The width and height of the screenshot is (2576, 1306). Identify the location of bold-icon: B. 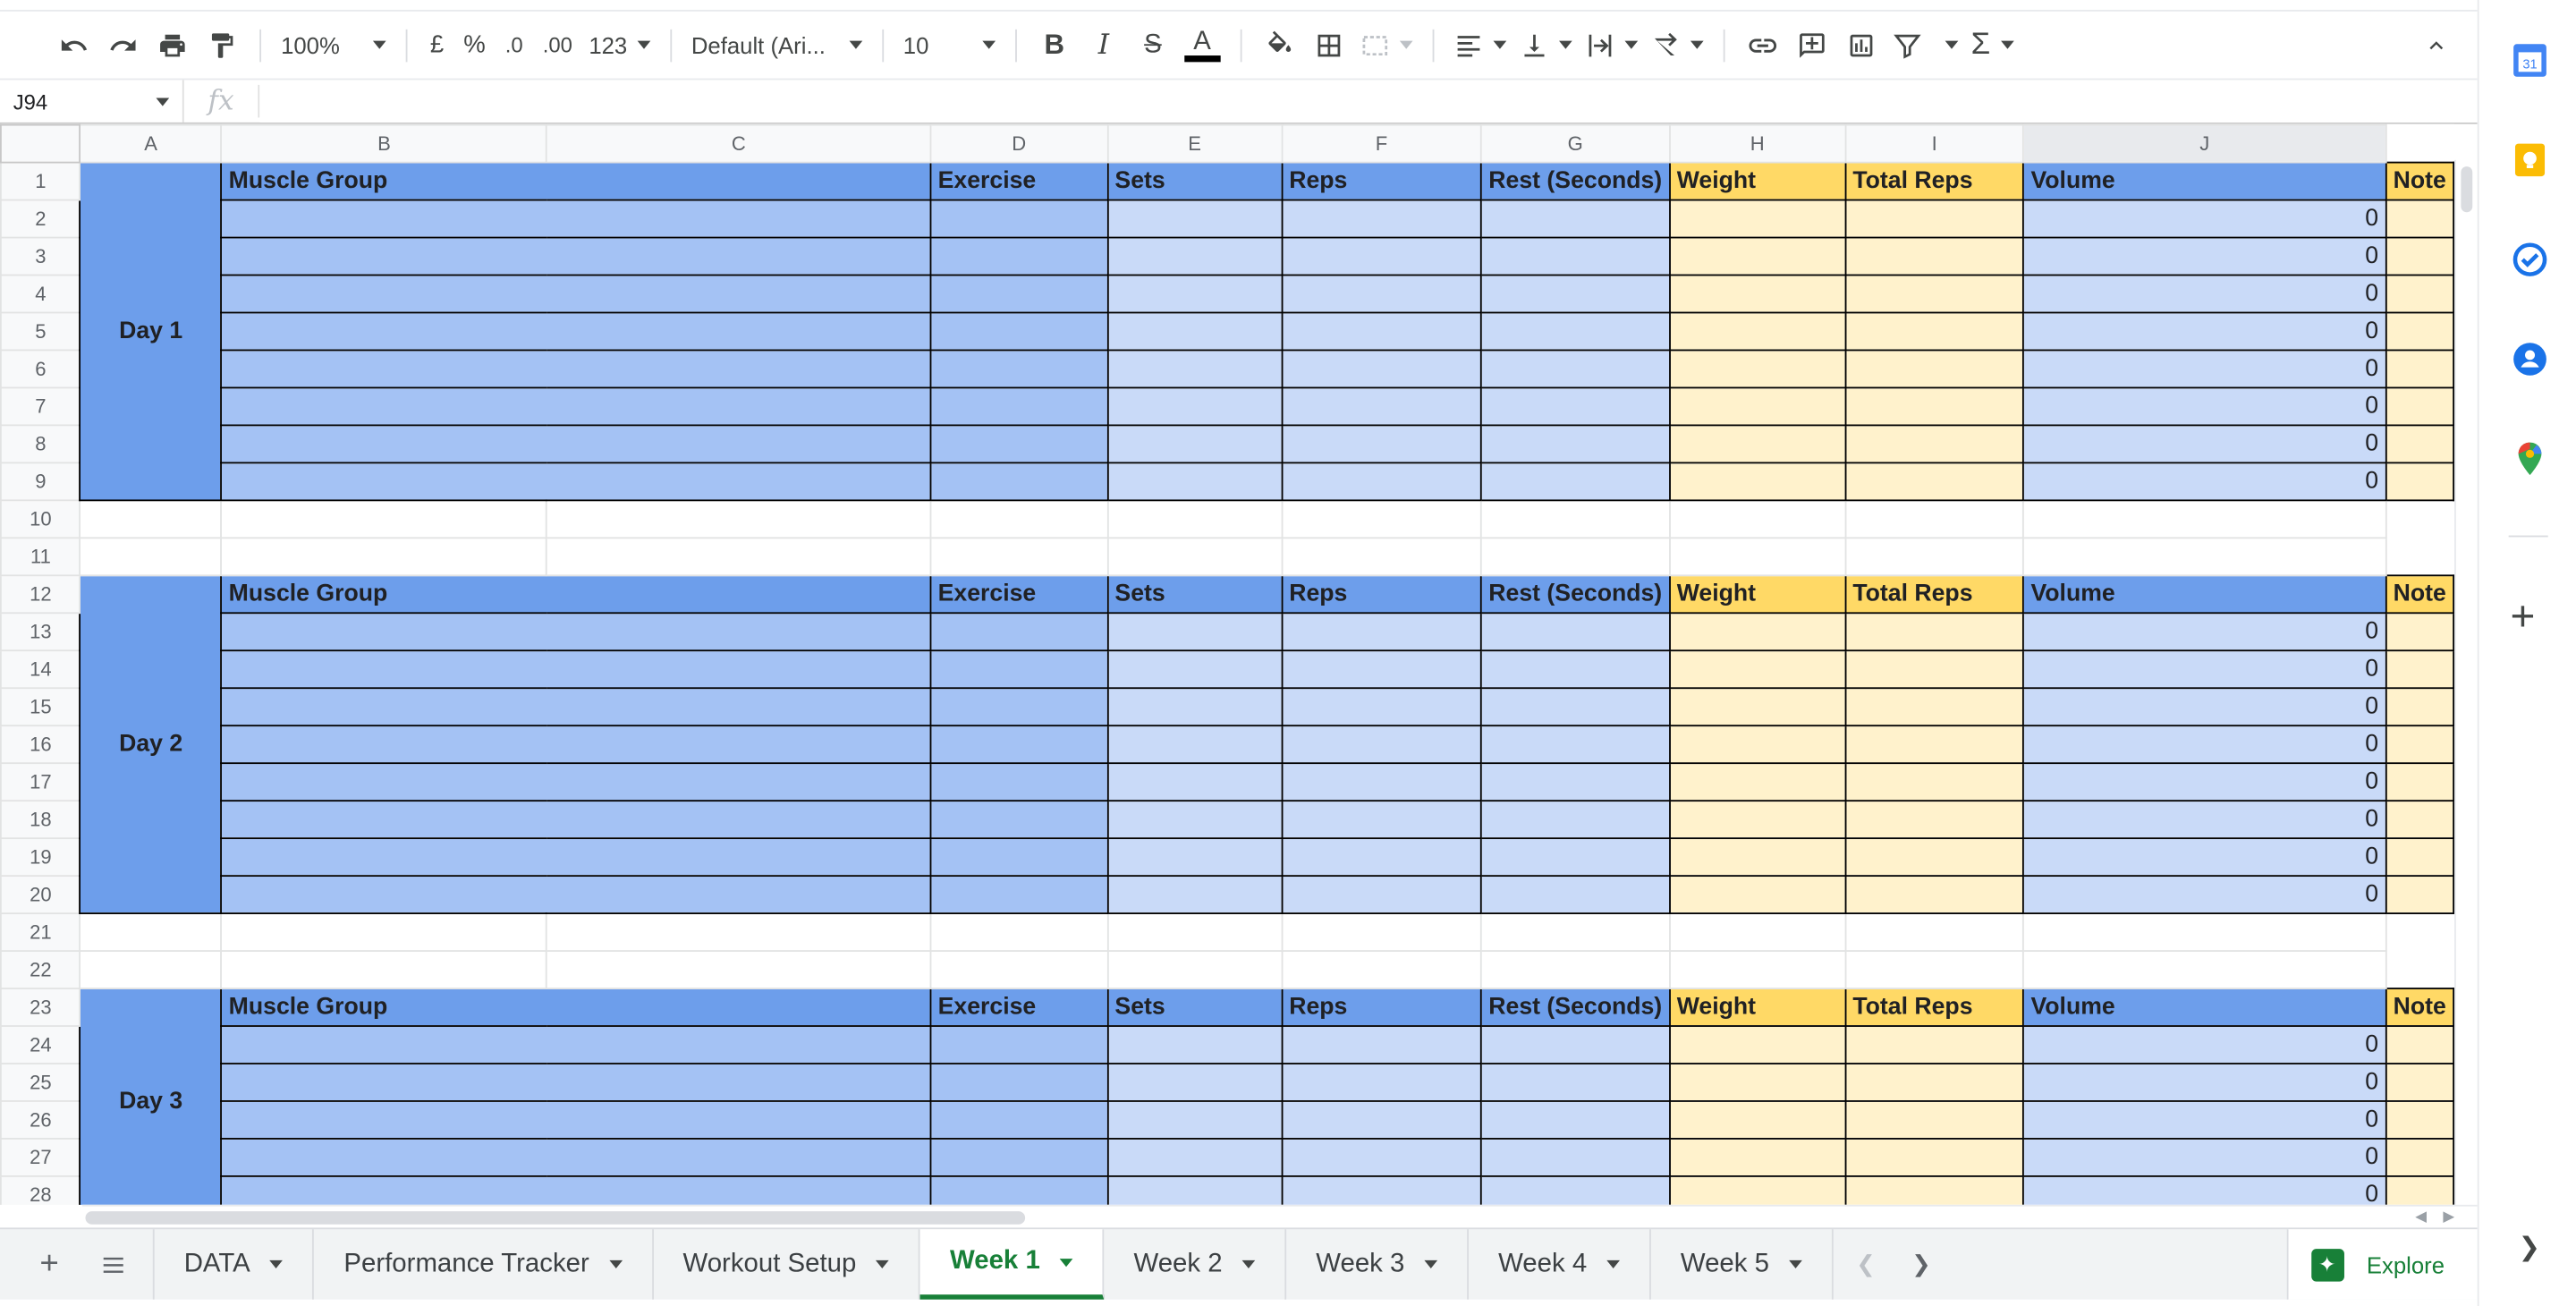
(1054, 46).